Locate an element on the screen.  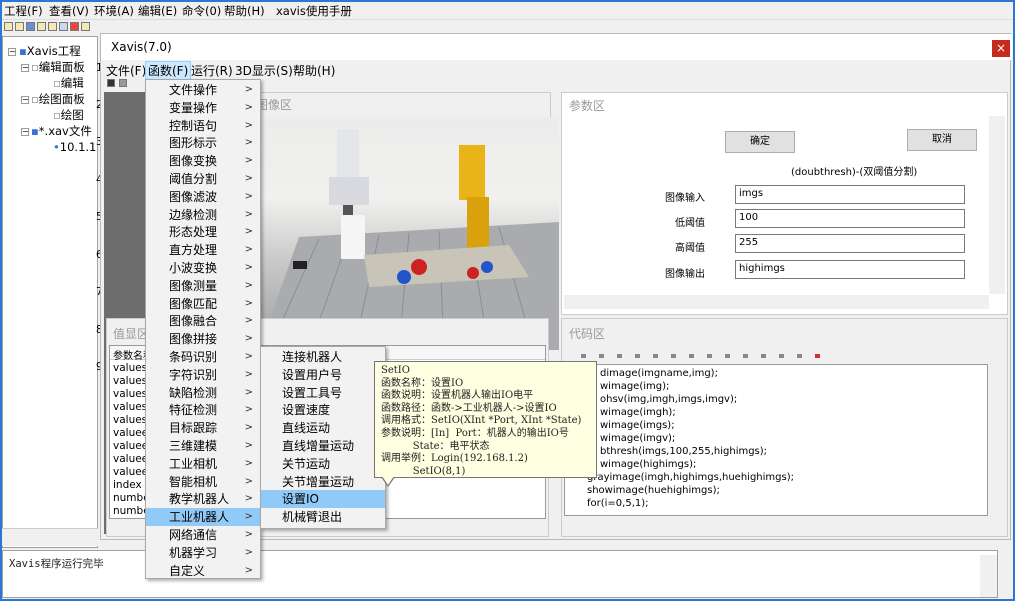
outer-menu-command: 命令(0) is located at coordinates (201, 11).